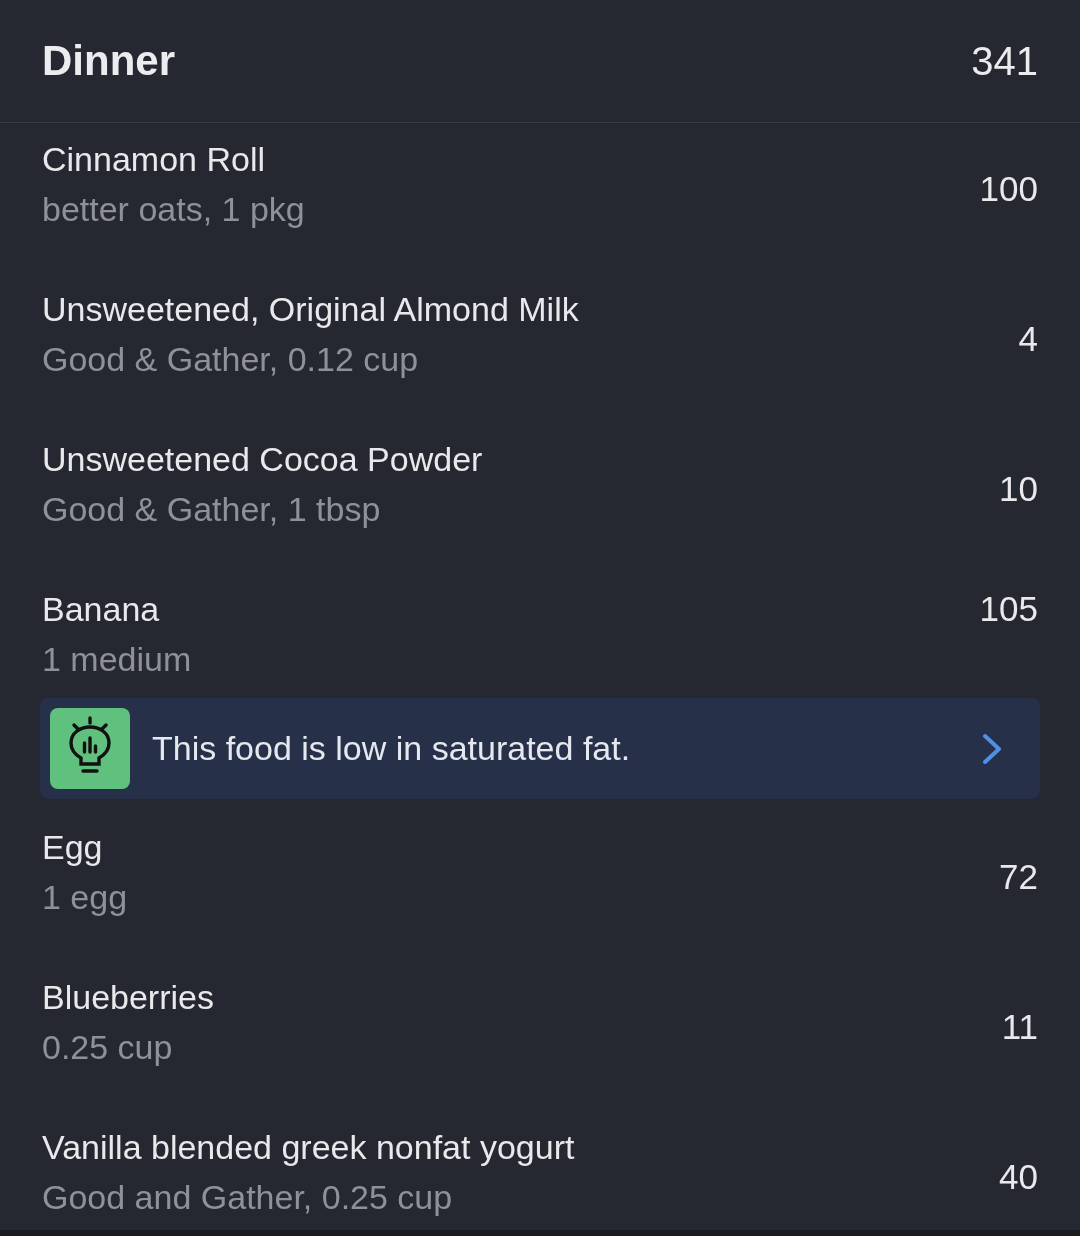 The height and width of the screenshot is (1236, 1080). Describe the element at coordinates (310, 309) in the screenshot. I see `food-name: Unsweetened, Original Almond Milk` at that location.